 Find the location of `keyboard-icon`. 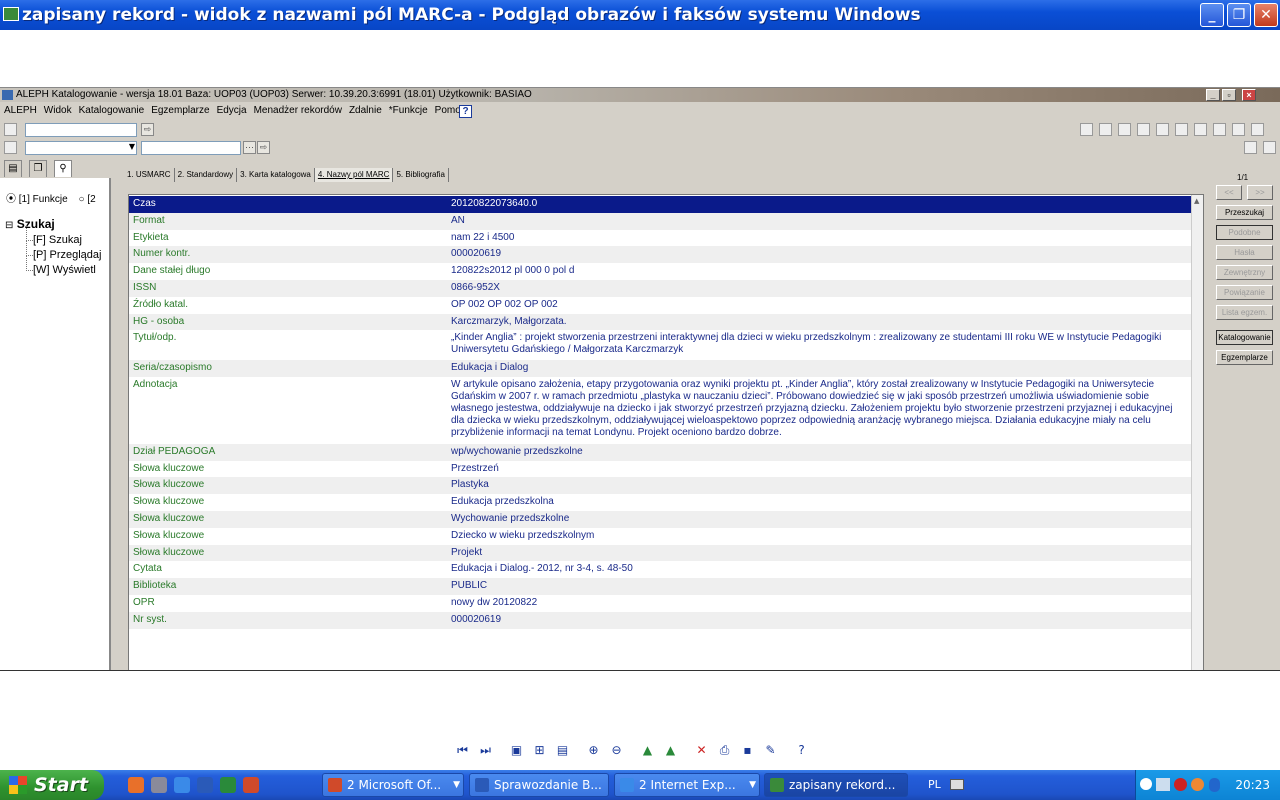

keyboard-icon is located at coordinates (957, 784).